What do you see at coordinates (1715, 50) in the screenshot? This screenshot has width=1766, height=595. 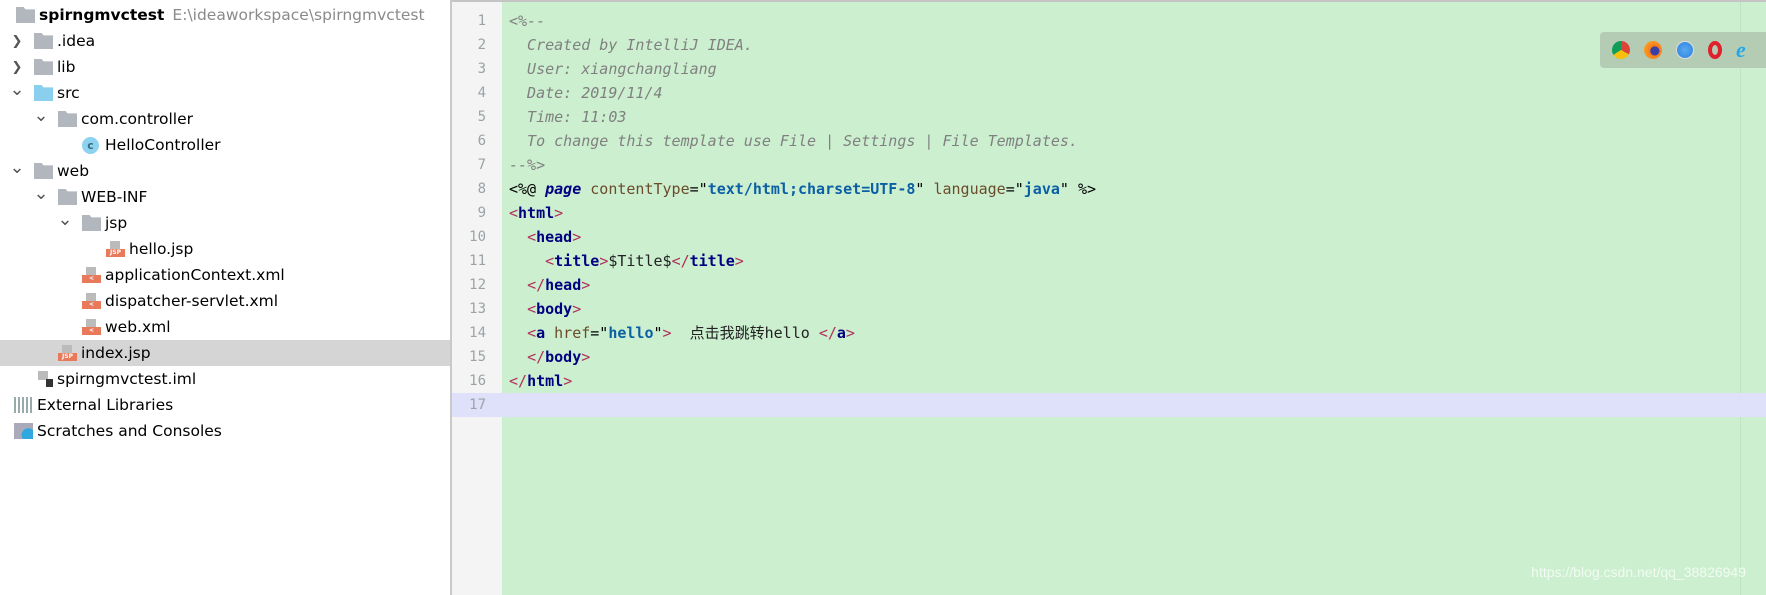 I see `opera-icon` at bounding box center [1715, 50].